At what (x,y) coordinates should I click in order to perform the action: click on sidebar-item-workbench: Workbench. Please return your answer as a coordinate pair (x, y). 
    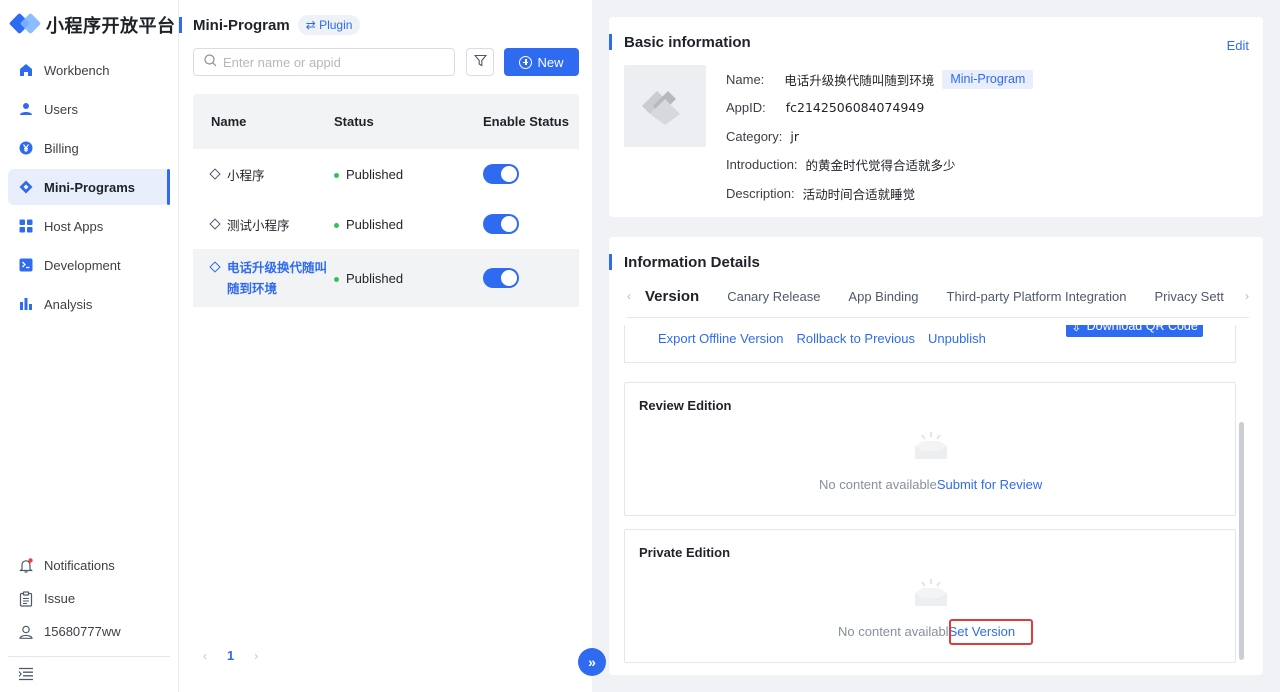
    Looking at the image, I should click on (89, 70).